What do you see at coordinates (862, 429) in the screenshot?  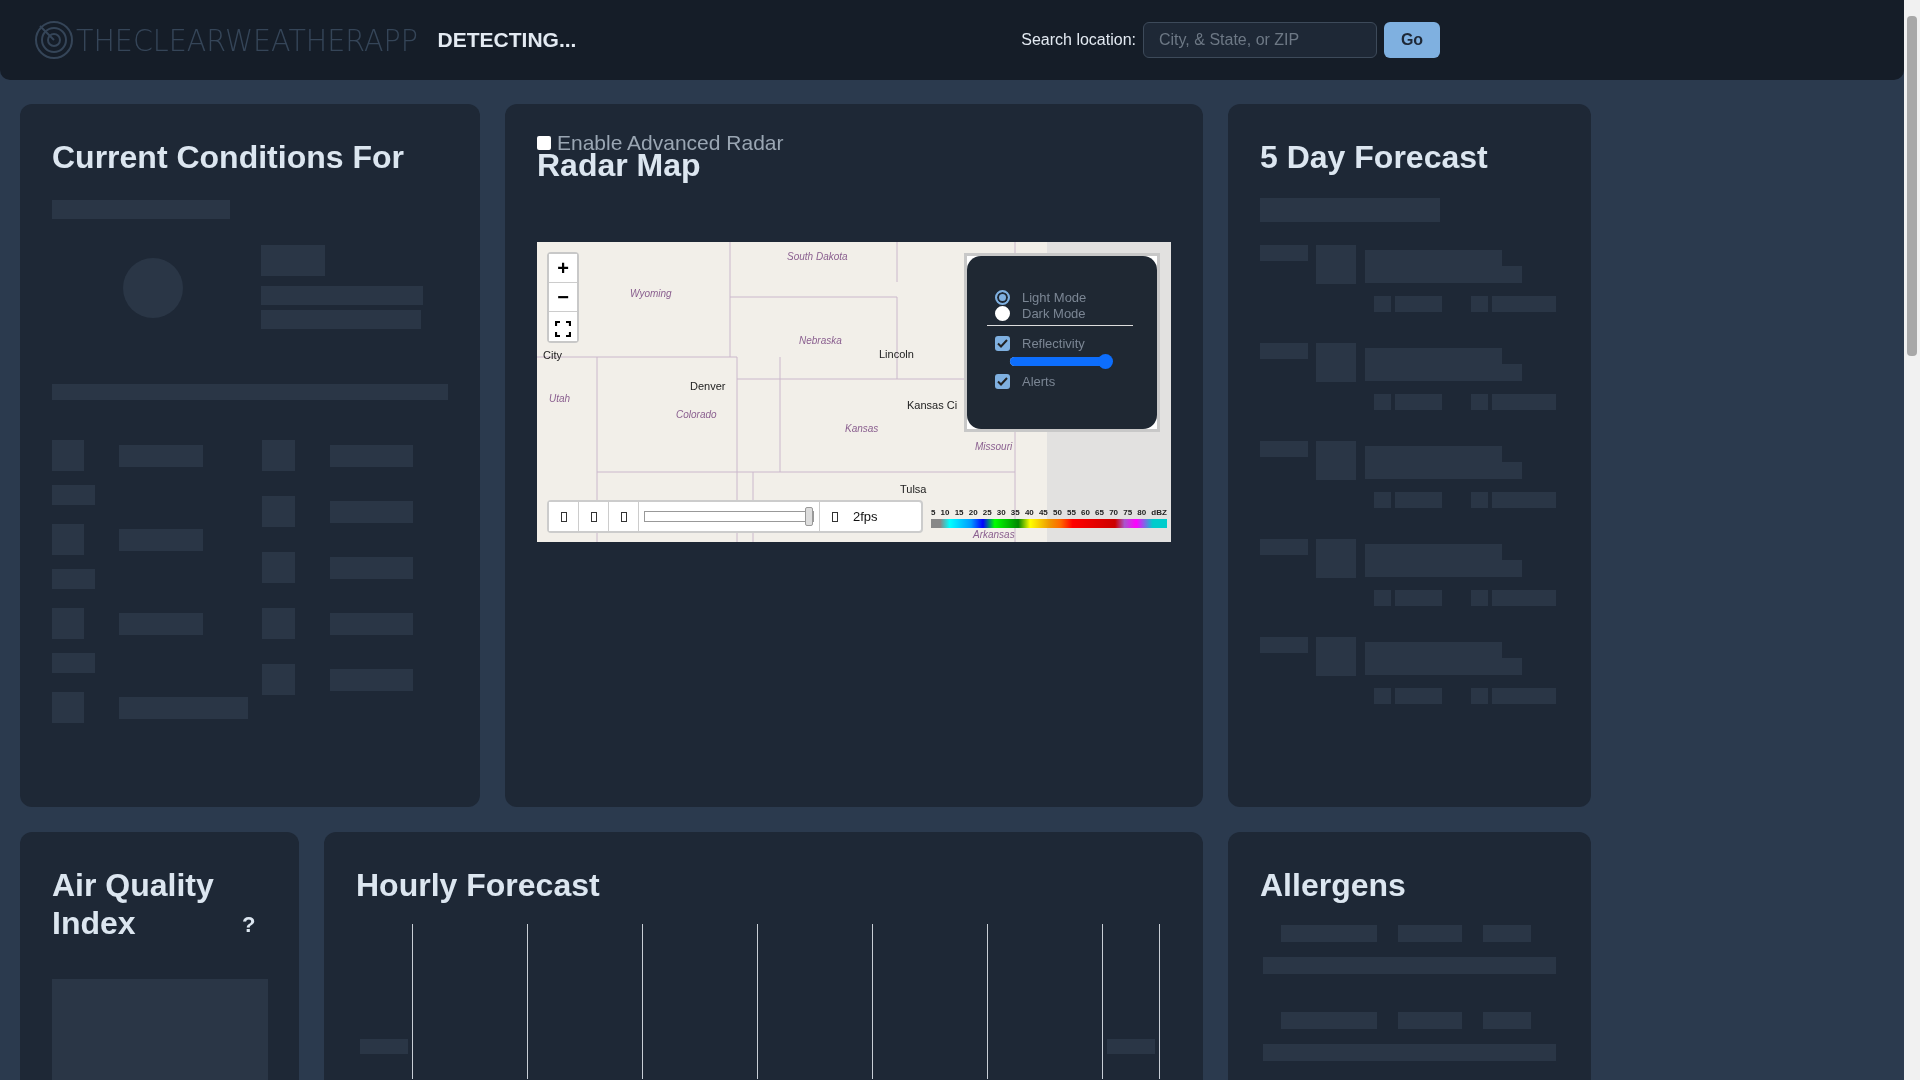 I see `region-label: Kansas` at bounding box center [862, 429].